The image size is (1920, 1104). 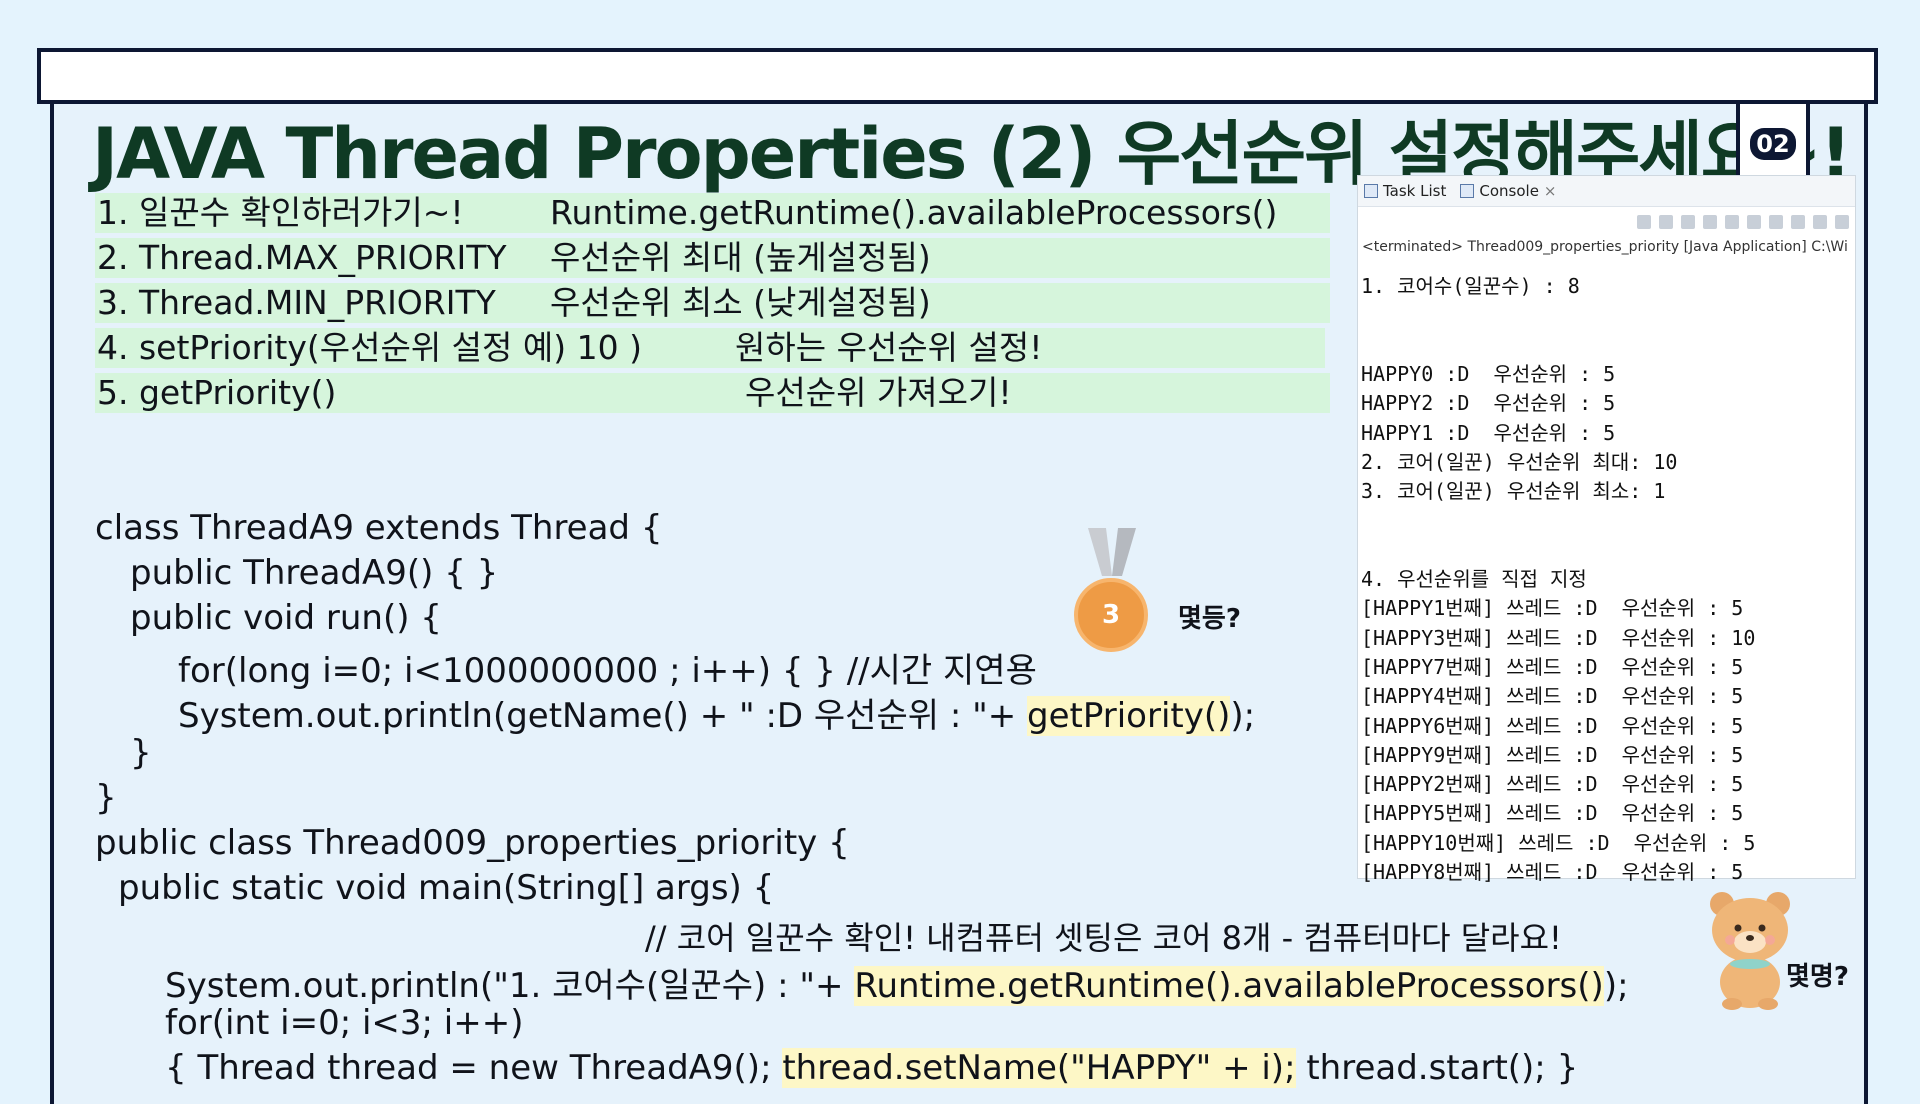 I want to click on console-line: 2. 코어(일꾼) 우선순위 최대: 10, so click(x=1519, y=461).